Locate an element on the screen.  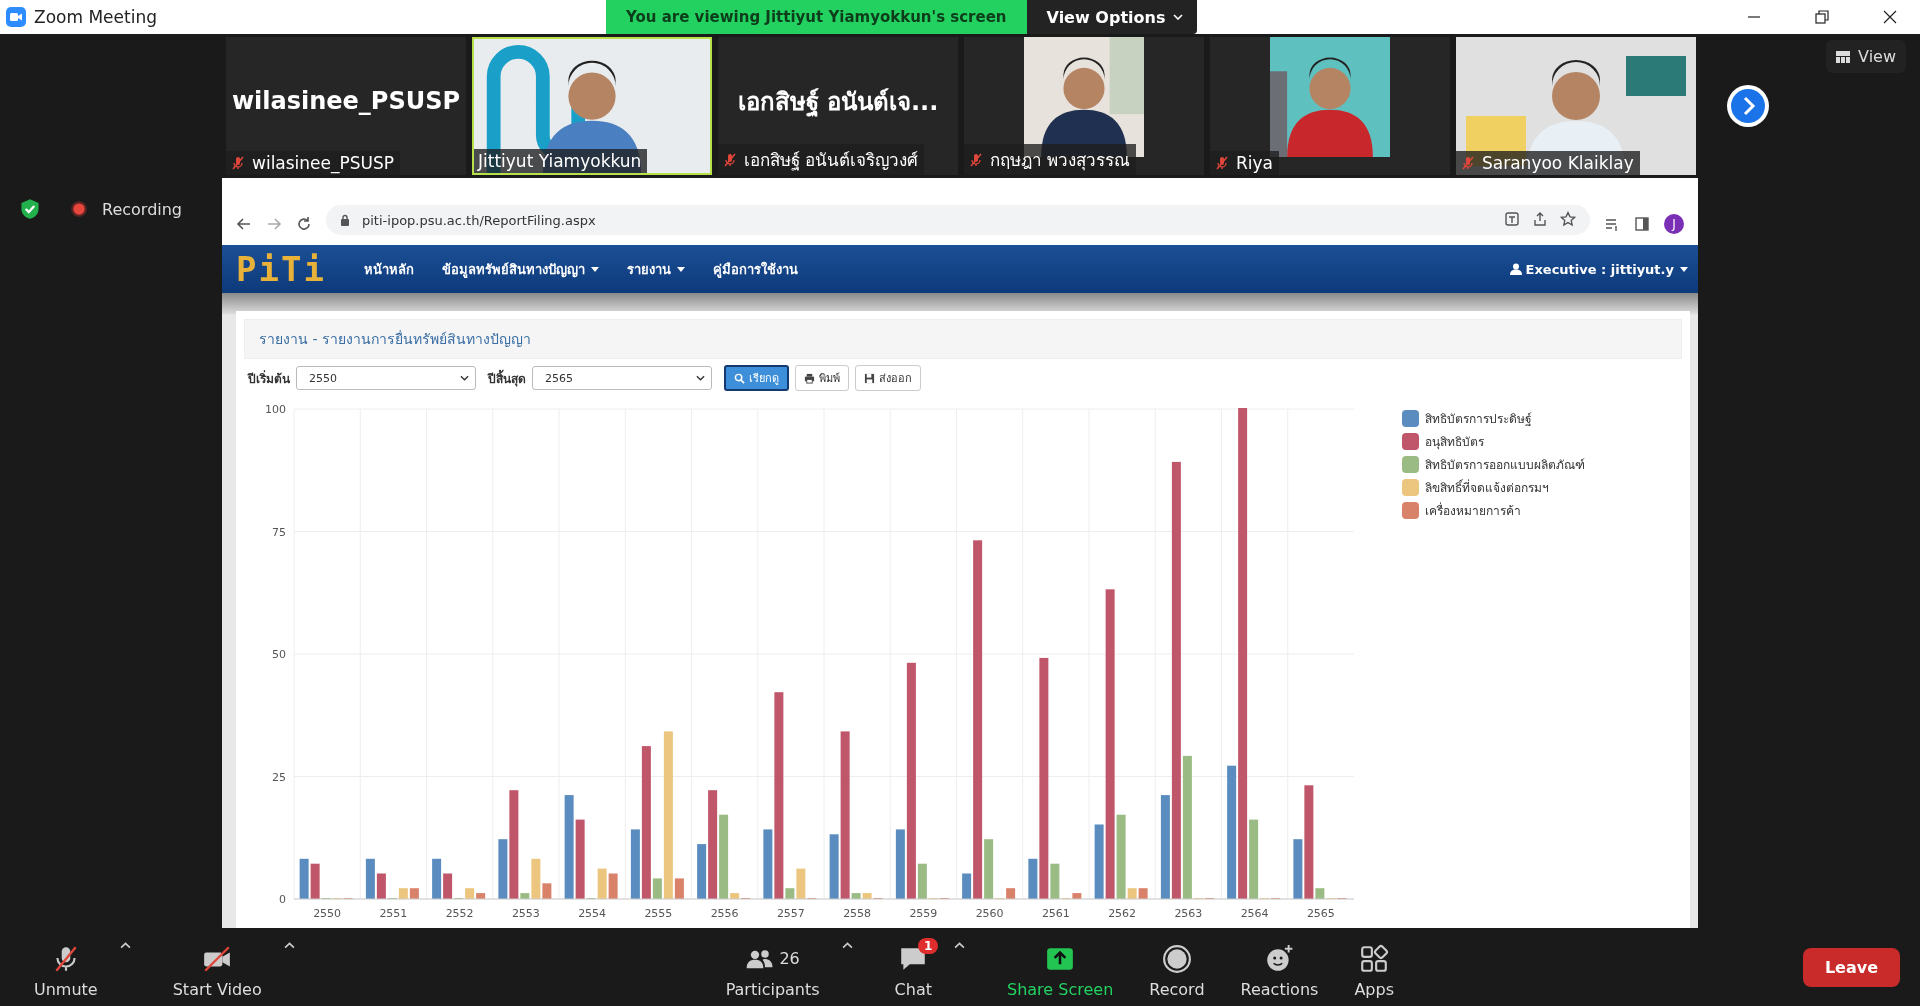
x-tick-label: 2556 is located at coordinates (724, 913).